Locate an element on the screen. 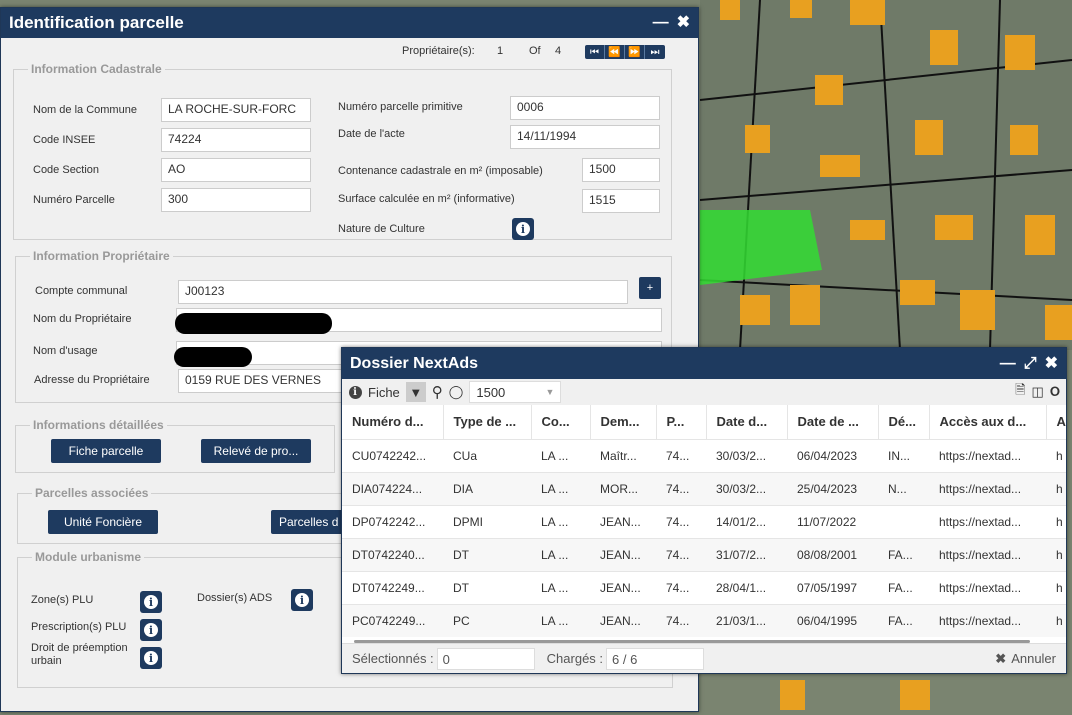 This screenshot has width=1072, height=715. ads-info-button: i is located at coordinates (302, 600).